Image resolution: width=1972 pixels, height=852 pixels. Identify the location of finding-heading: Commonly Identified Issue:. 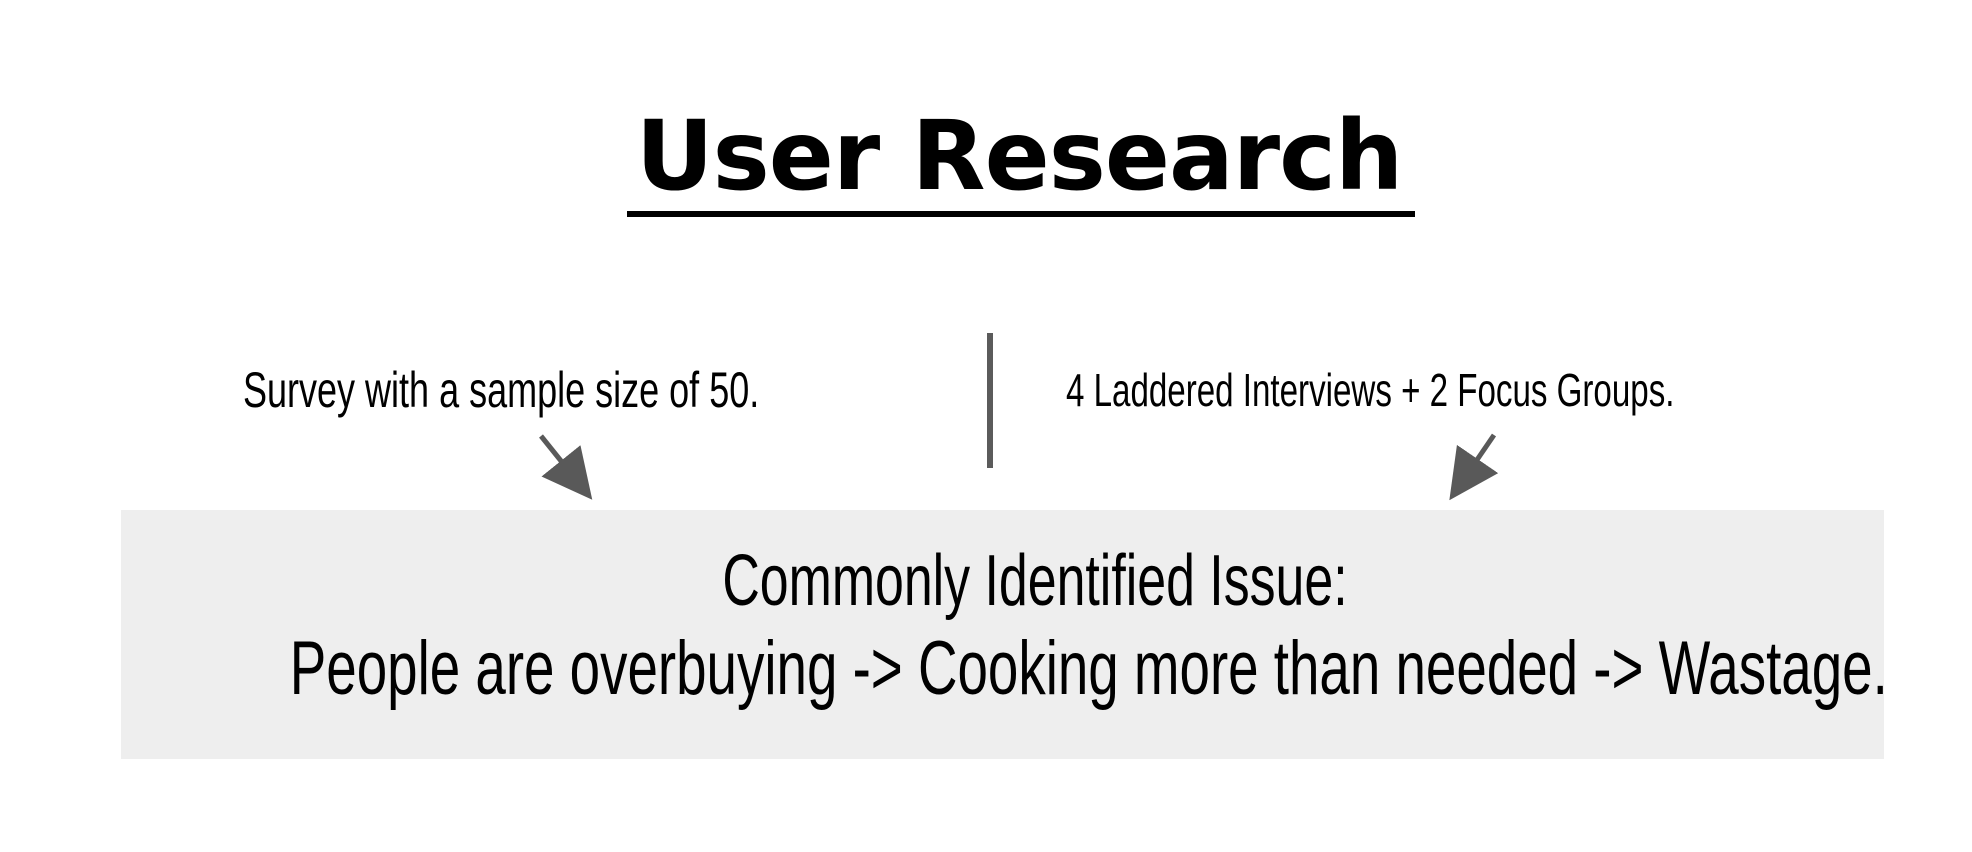
(1035, 581).